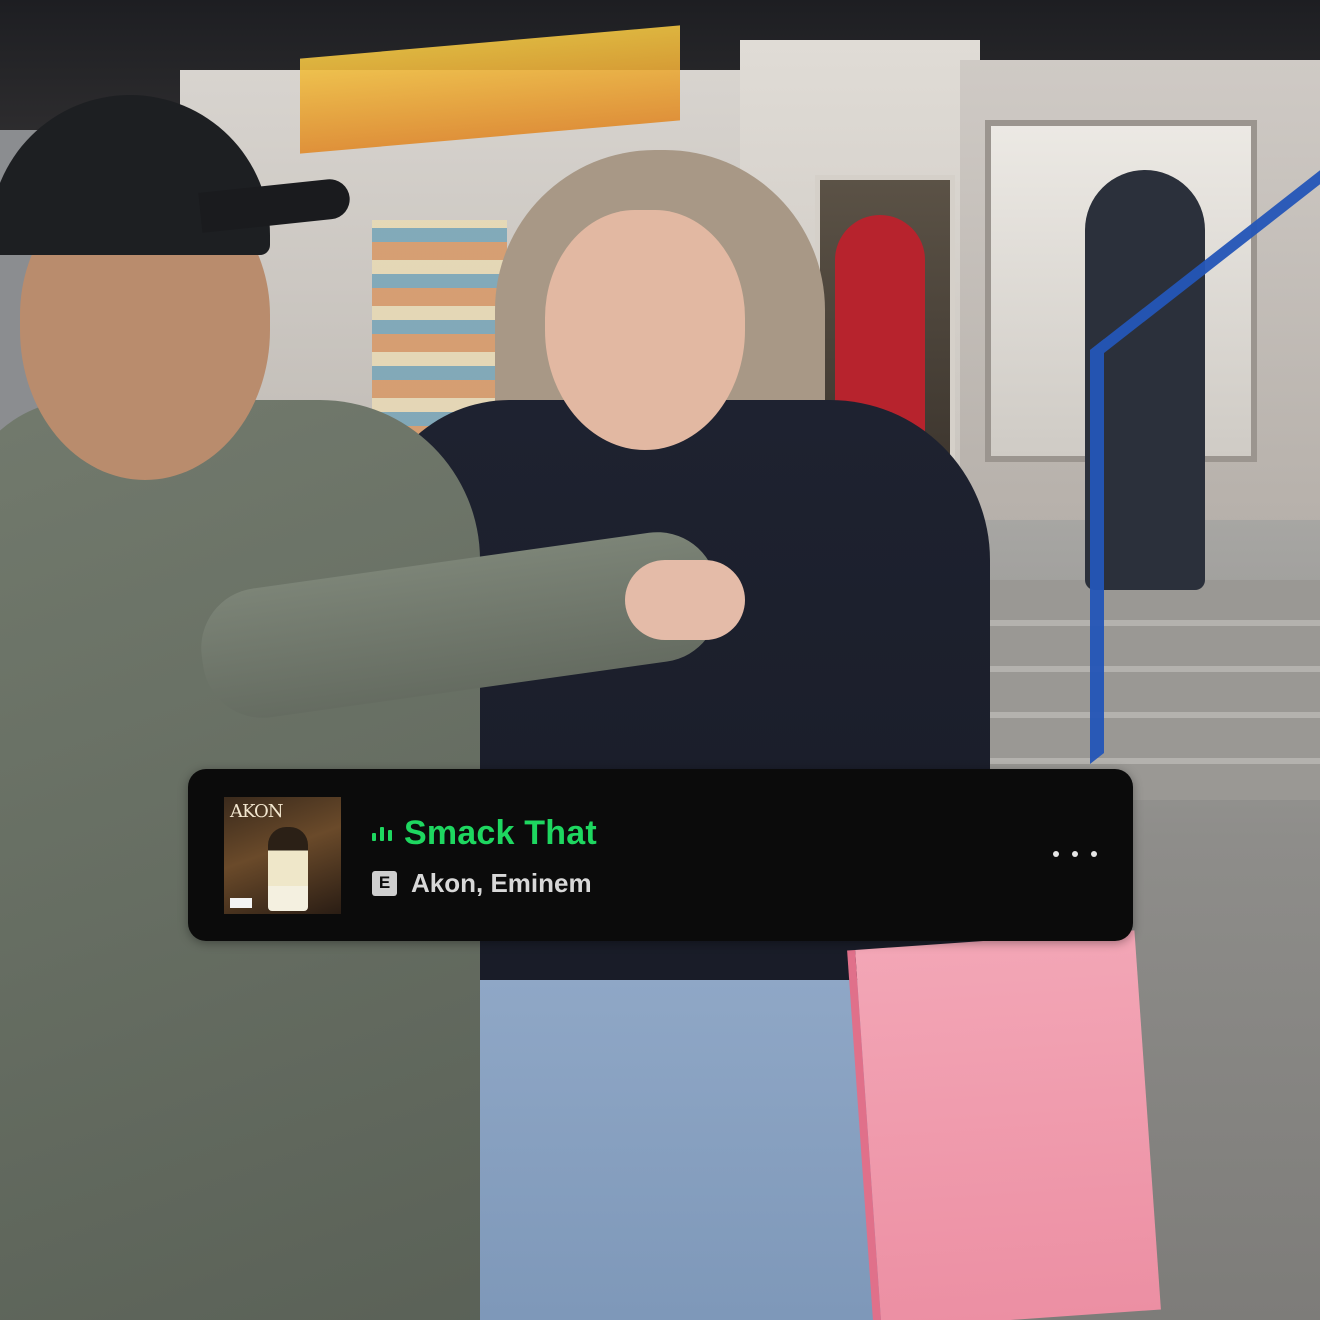  Describe the element at coordinates (384, 883) in the screenshot. I see `explicit-icon: E` at that location.